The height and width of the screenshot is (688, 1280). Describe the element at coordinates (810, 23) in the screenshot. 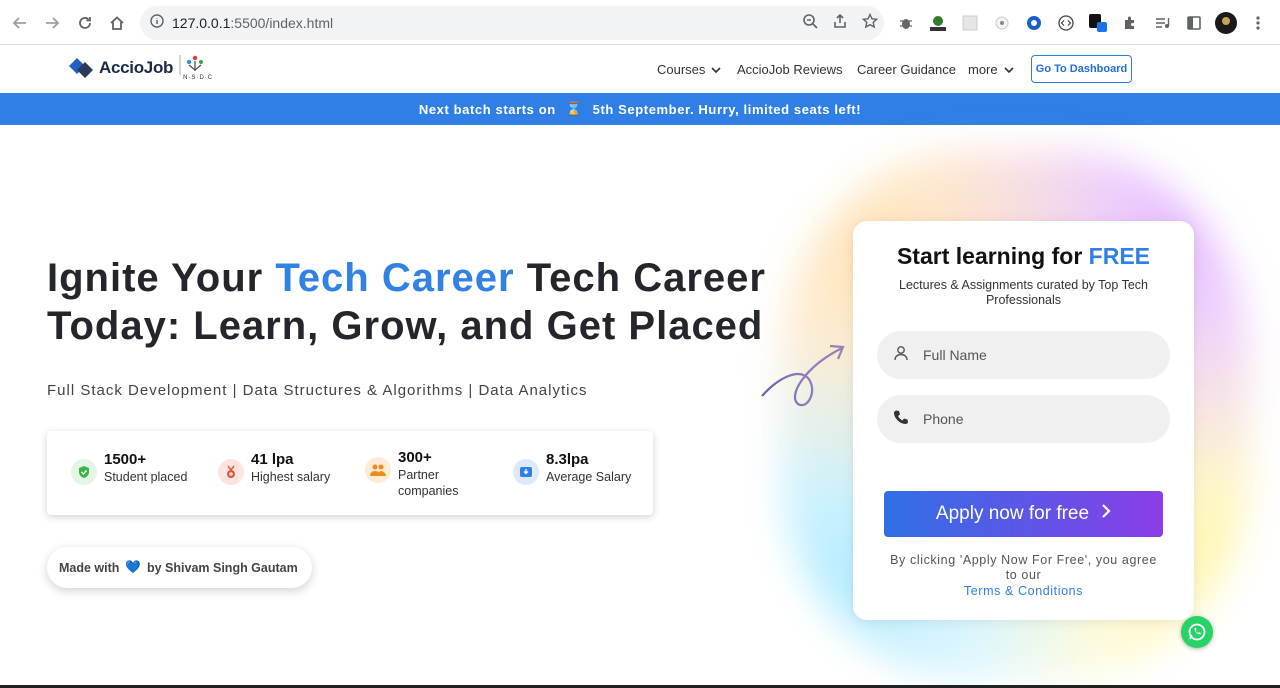

I see `zoom-icon` at that location.